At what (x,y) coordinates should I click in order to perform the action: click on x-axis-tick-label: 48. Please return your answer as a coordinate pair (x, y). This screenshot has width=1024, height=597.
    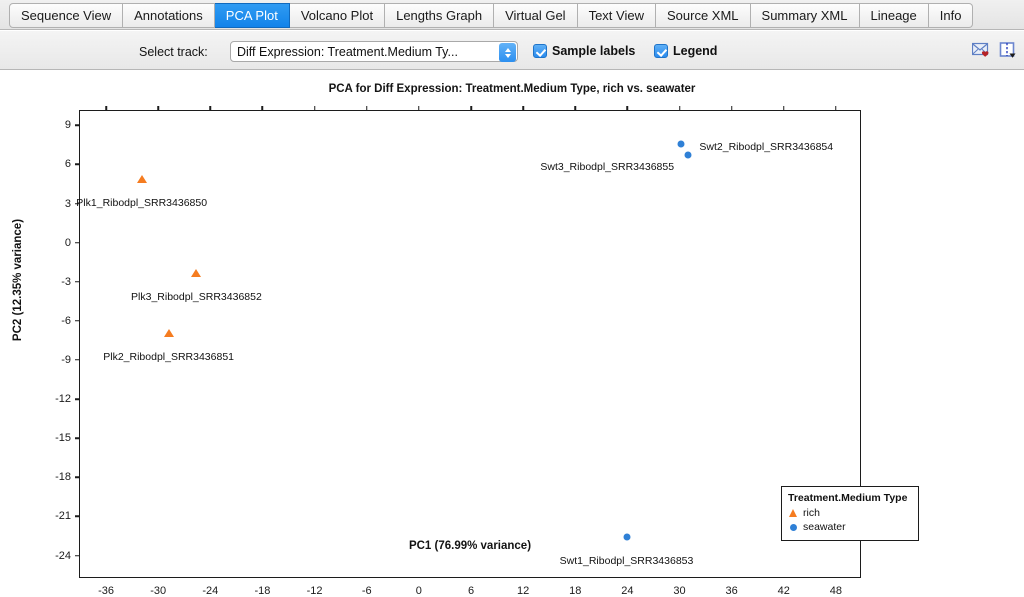
    Looking at the image, I should click on (836, 591).